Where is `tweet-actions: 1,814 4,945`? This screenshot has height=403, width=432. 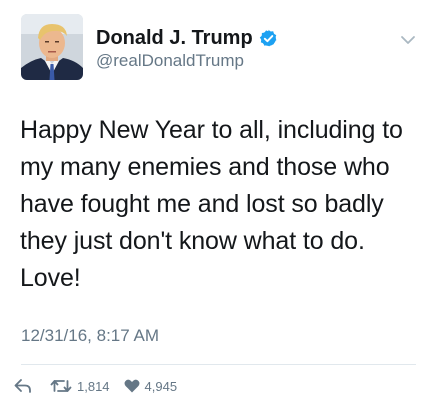 tweet-actions: 1,814 4,945 is located at coordinates (95, 386).